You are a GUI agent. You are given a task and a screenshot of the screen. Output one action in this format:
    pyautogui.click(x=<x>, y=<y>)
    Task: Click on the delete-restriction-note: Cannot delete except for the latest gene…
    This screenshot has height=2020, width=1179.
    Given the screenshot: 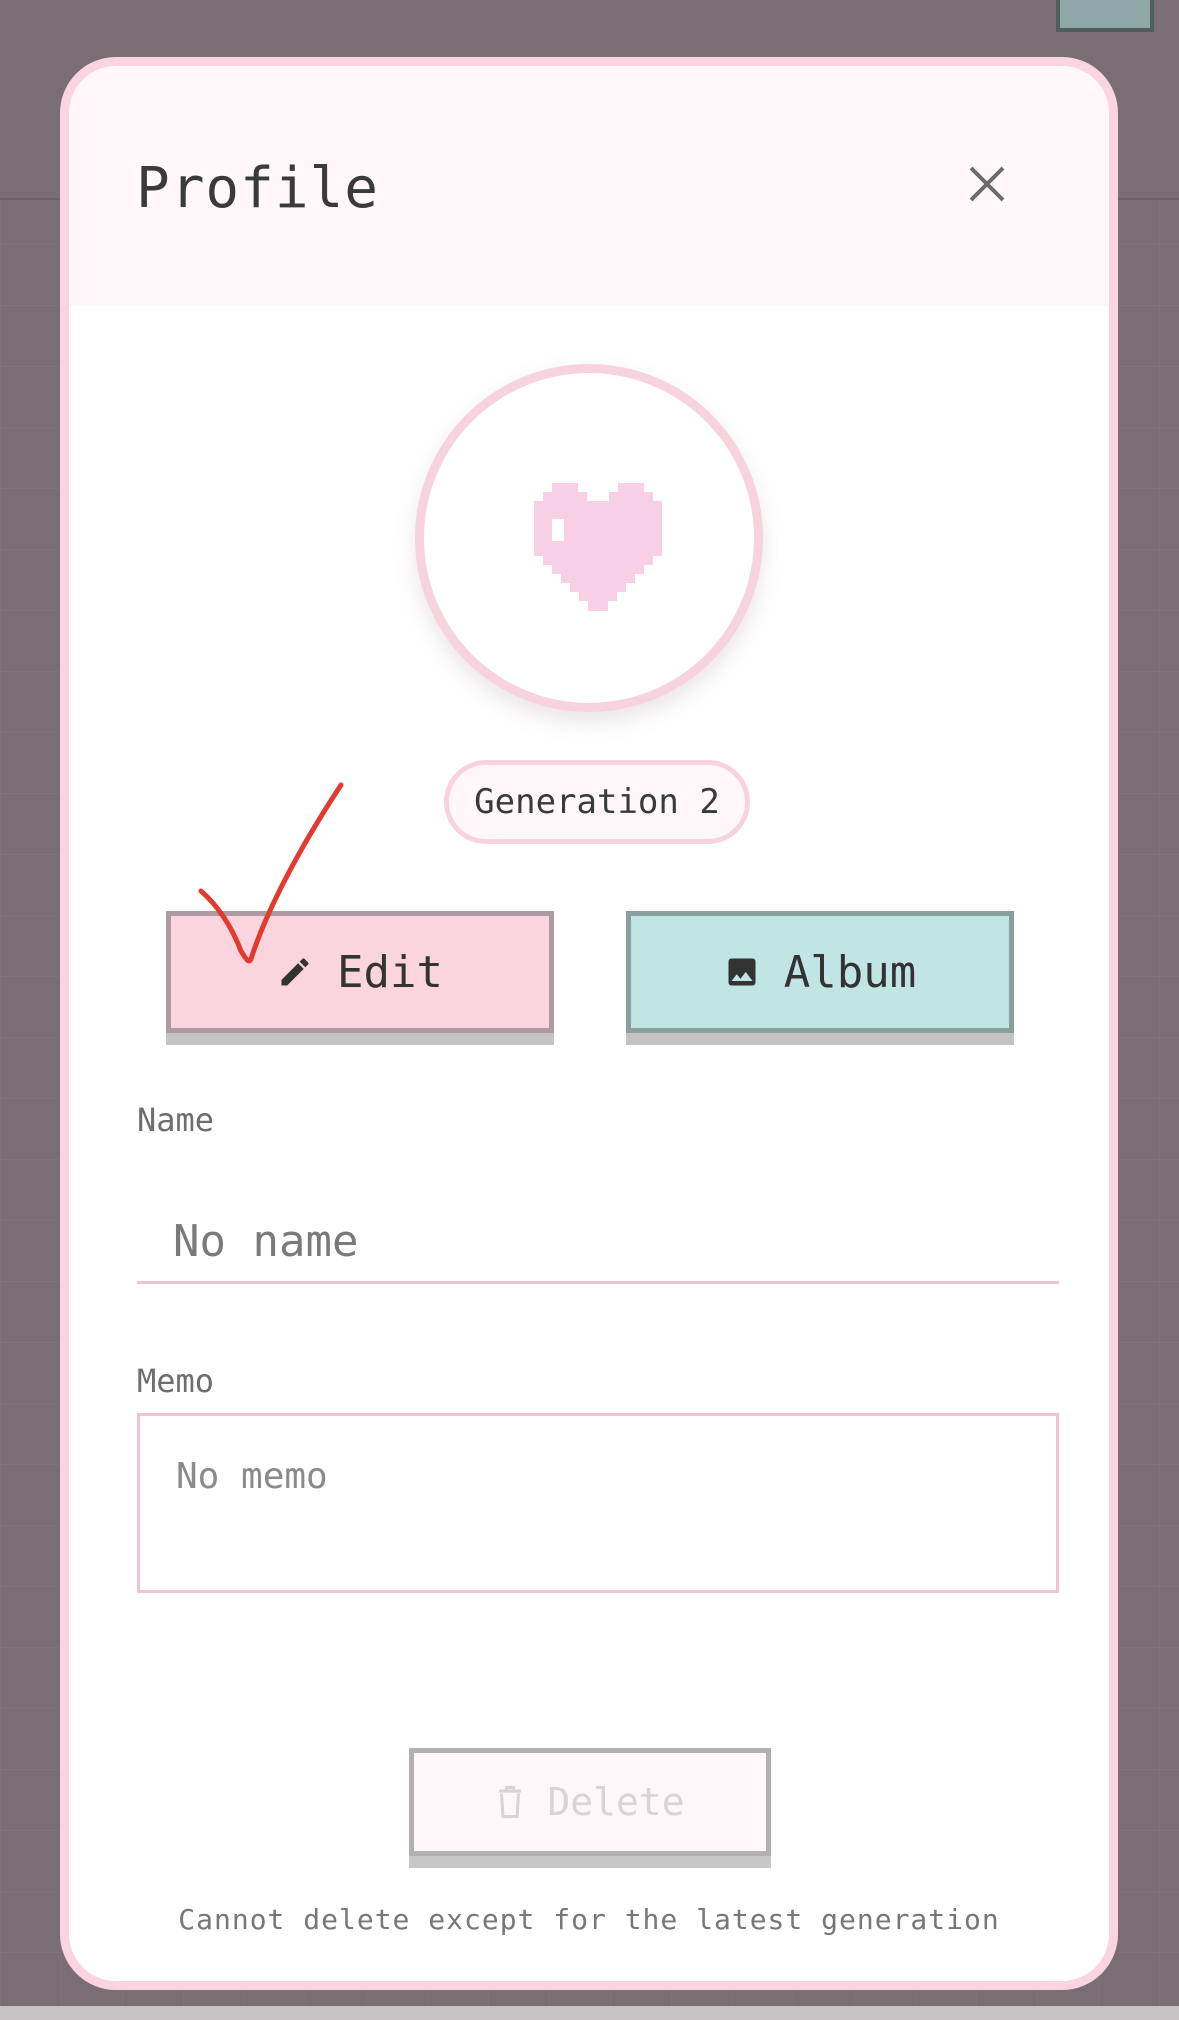 What is the action you would take?
    pyautogui.click(x=589, y=1919)
    